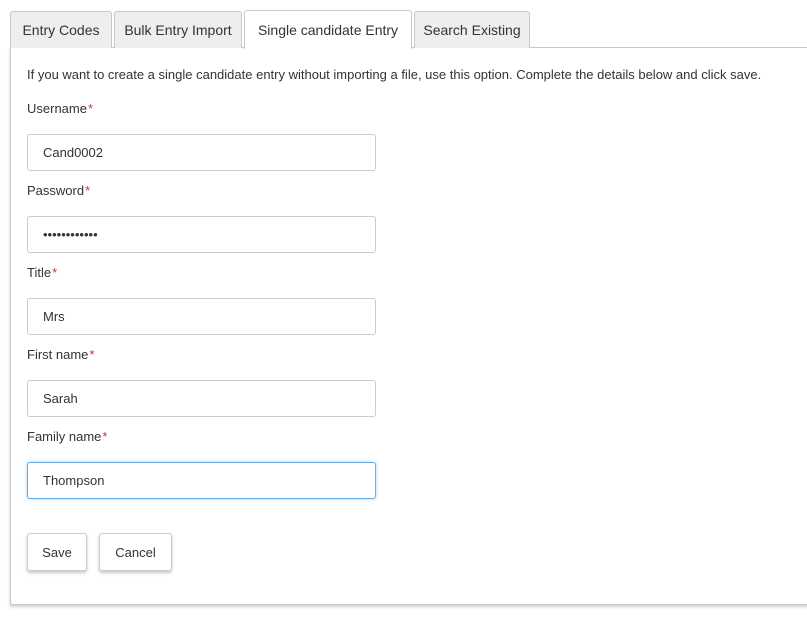 This screenshot has width=807, height=625. I want to click on first-name-input, so click(201, 398).